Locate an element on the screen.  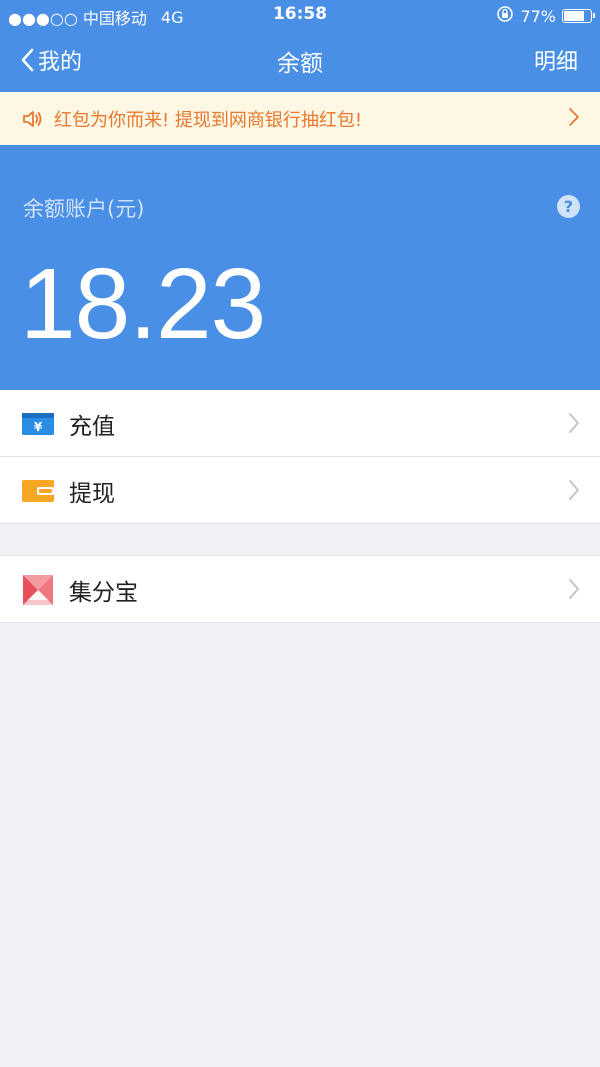
header: ●●●○○ 中国移动 4G 16:58 77% 我的 余额 明细 is located at coordinates (300, 46).